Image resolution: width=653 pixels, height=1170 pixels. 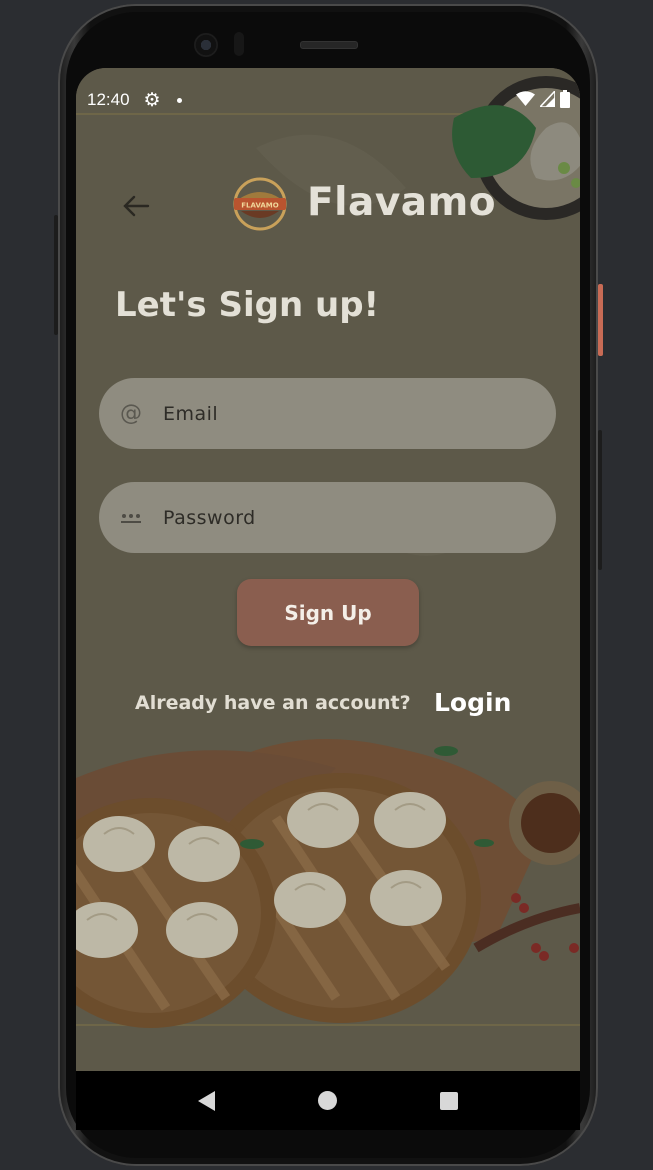 What do you see at coordinates (600, 500) in the screenshot?
I see `volume-rocker` at bounding box center [600, 500].